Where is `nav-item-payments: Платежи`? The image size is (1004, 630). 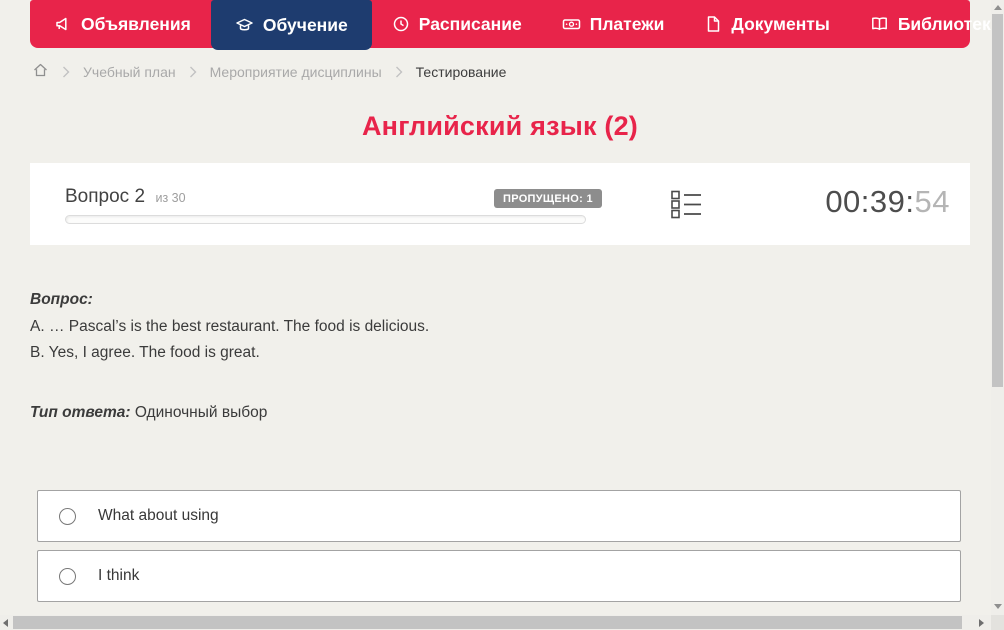
nav-item-payments: Платежи is located at coordinates (613, 24).